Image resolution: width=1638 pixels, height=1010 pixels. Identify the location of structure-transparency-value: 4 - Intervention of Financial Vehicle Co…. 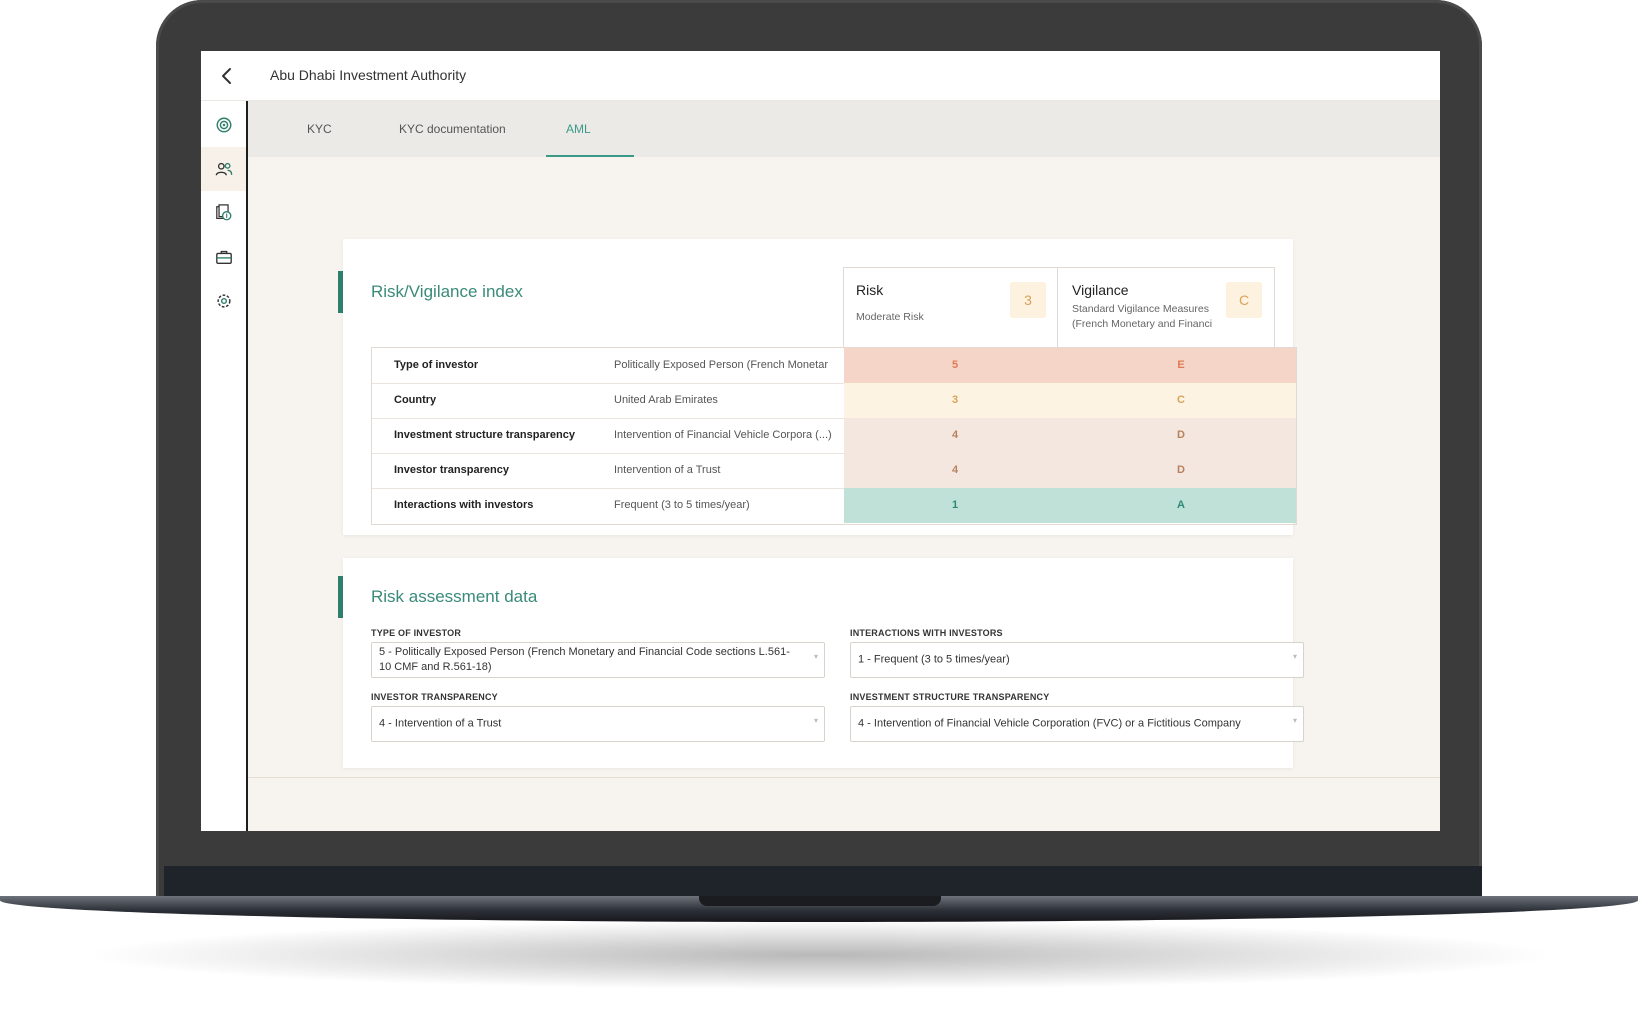
(1049, 723).